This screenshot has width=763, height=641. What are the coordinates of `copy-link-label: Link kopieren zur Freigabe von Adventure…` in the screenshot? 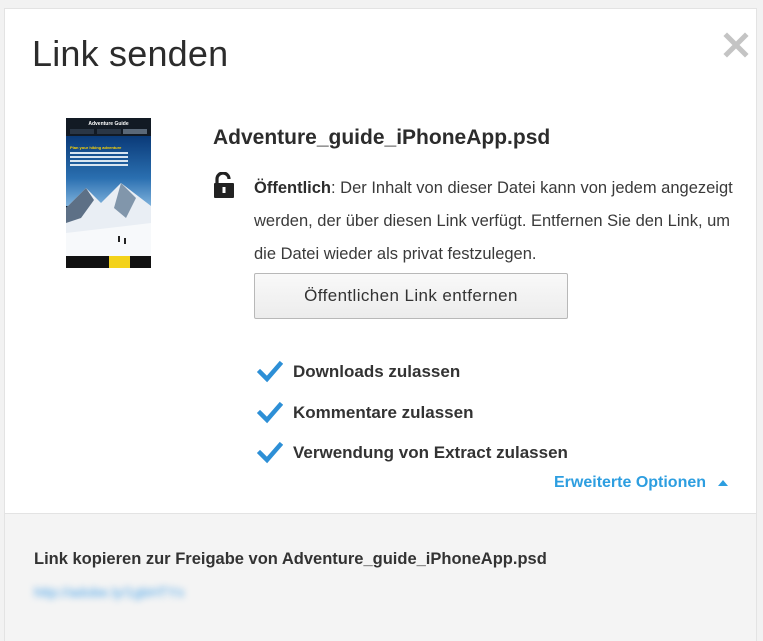 It's located at (290, 559).